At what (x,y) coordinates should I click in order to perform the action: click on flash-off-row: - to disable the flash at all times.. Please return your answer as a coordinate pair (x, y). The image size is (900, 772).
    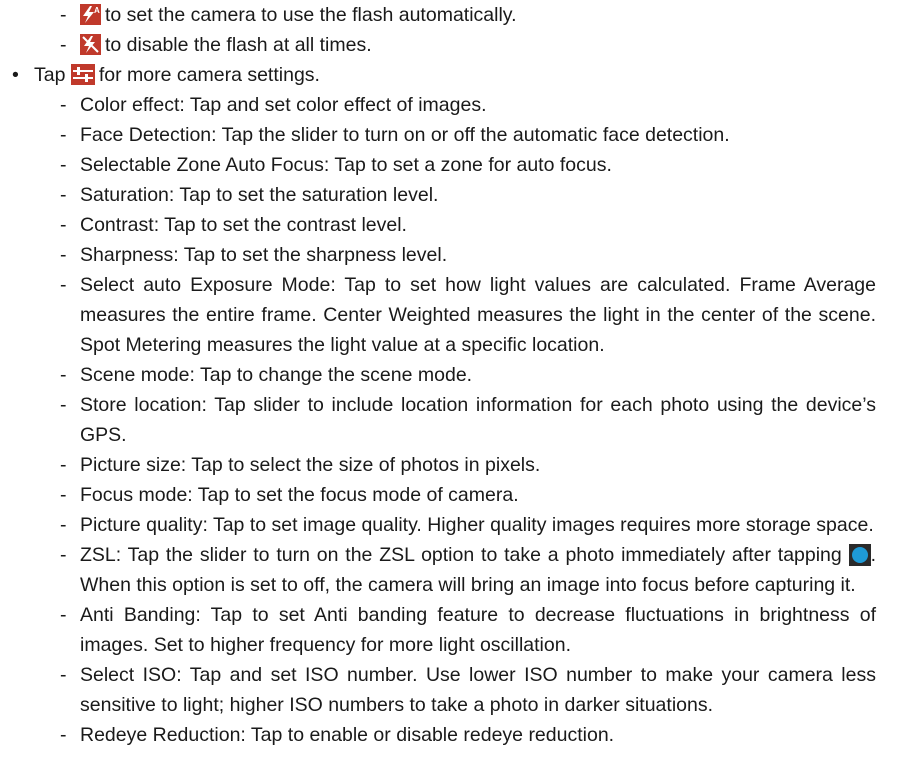
    Looking at the image, I should click on (450, 45).